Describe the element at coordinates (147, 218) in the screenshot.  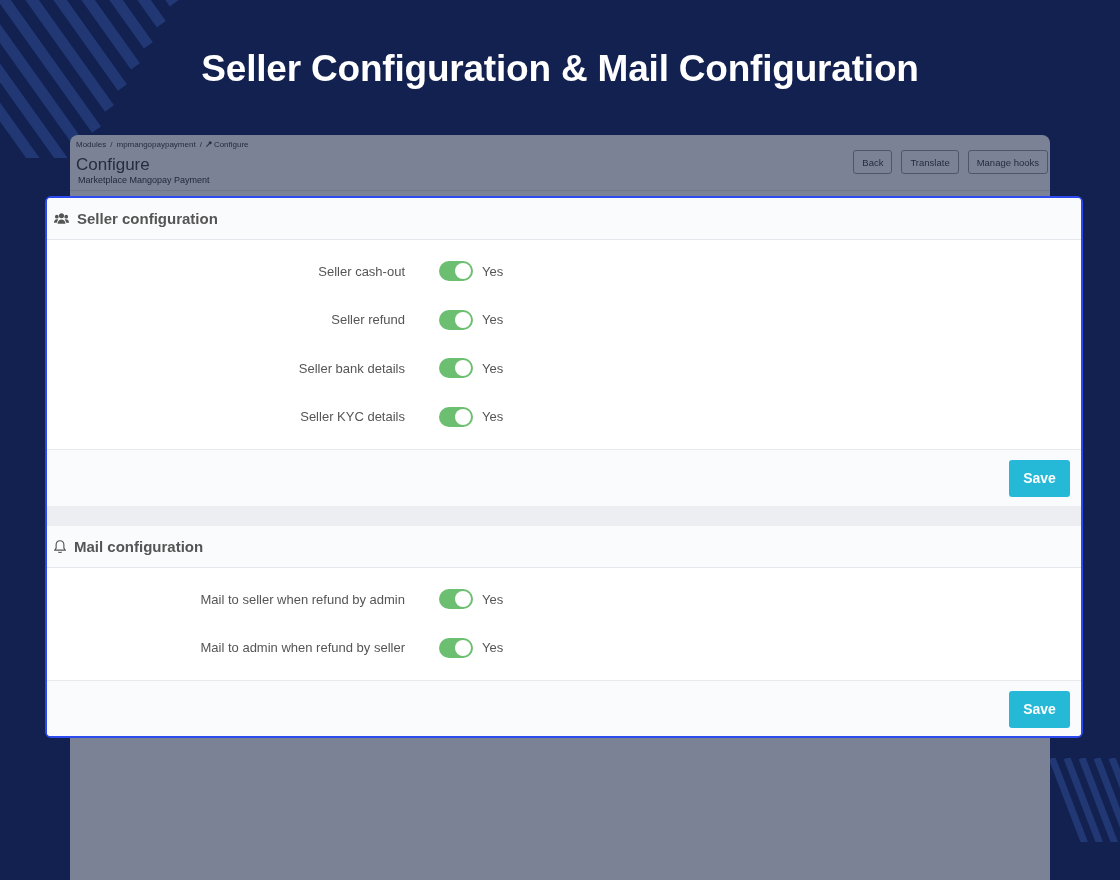
I see `panel-title: Seller configuration` at that location.